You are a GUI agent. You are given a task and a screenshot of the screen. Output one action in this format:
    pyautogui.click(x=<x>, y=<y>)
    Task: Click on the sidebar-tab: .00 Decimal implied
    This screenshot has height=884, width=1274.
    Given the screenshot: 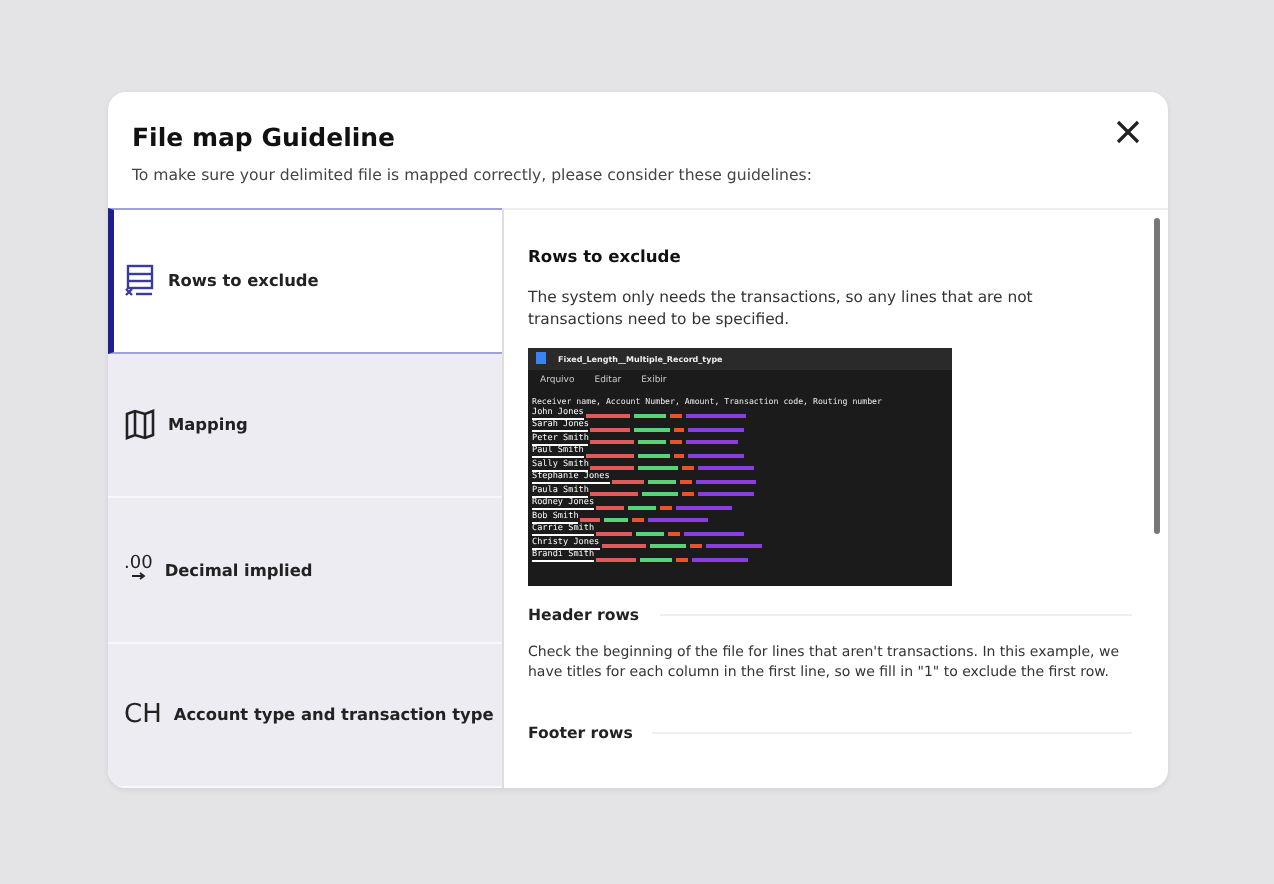 What is the action you would take?
    pyautogui.click(x=305, y=570)
    